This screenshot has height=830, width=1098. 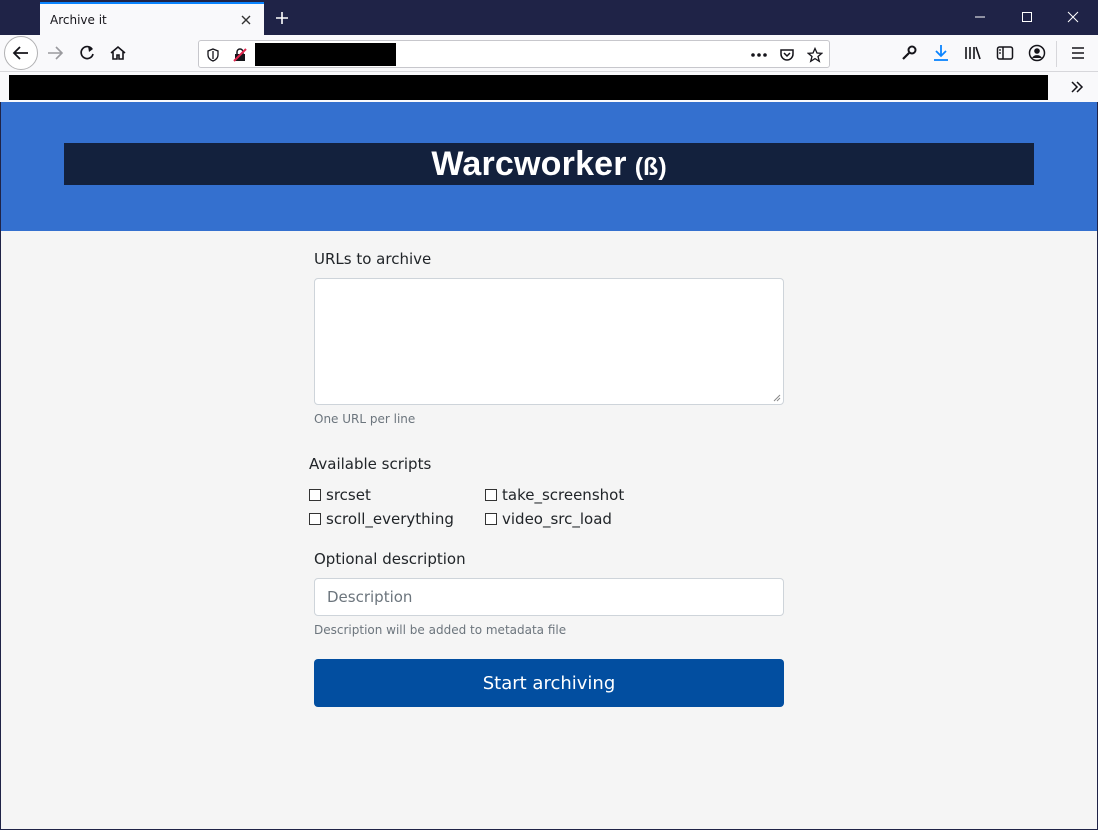 I want to click on star-icon, so click(x=815, y=55).